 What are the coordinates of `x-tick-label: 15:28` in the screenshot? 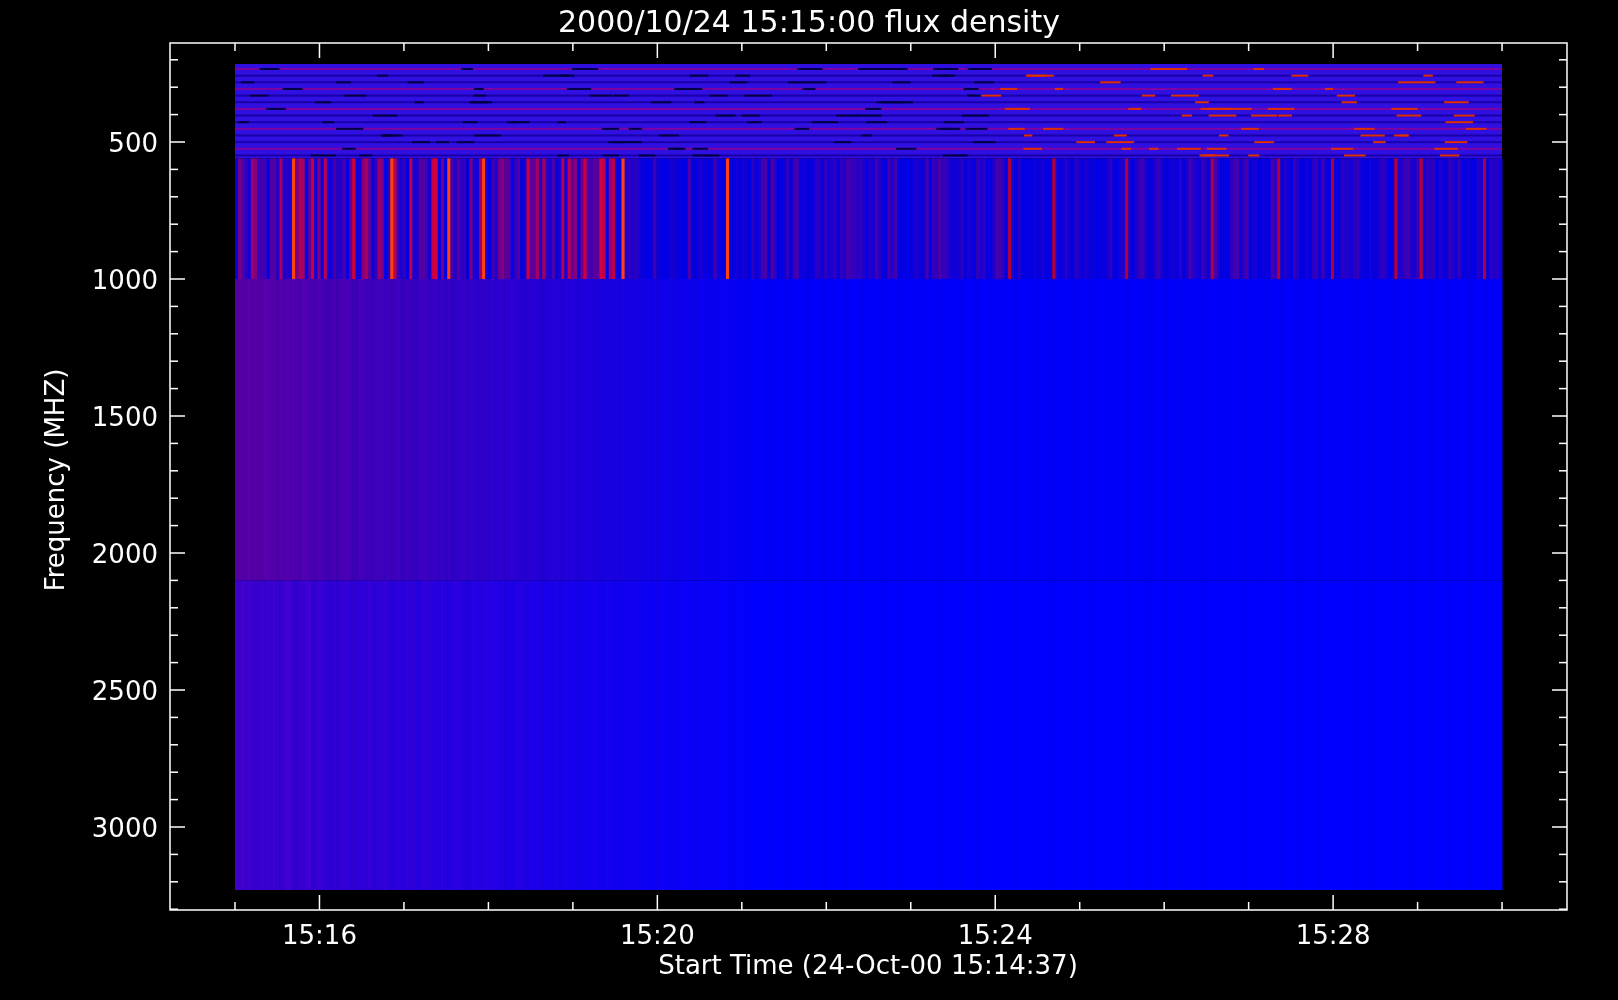 It's located at (1333, 935).